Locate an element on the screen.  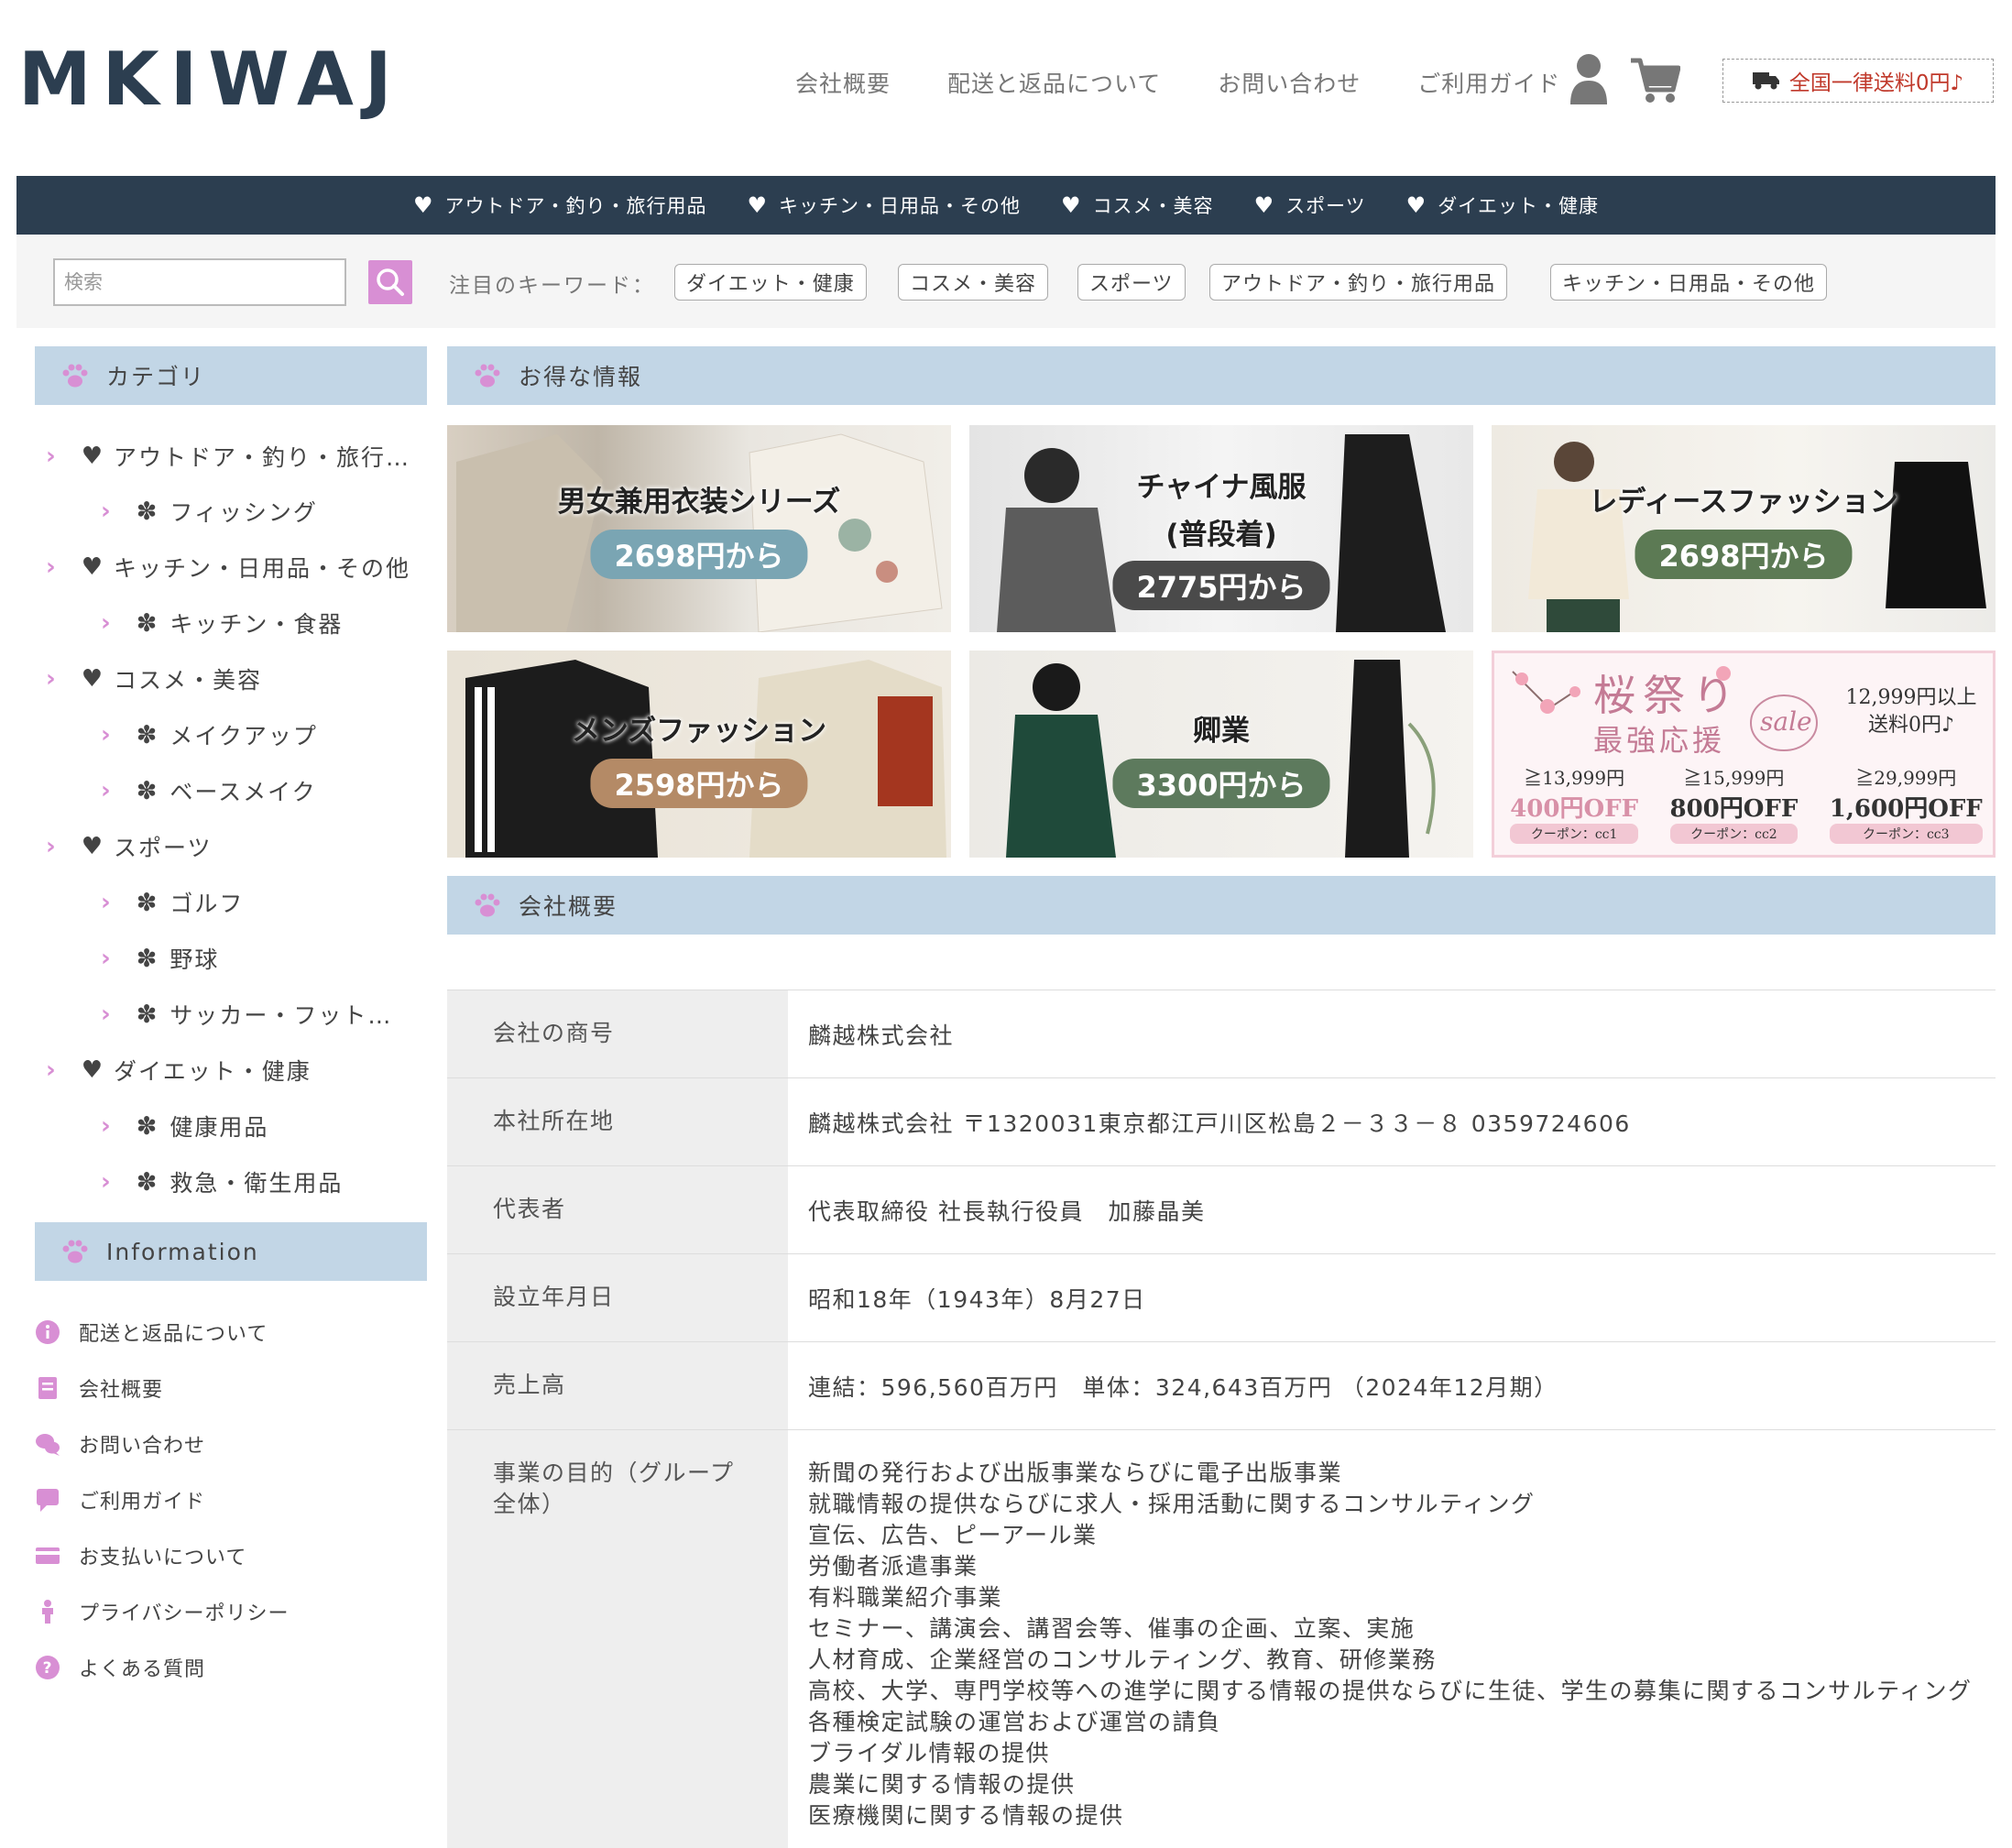
catbar-label: キッチン・日用品・その他 is located at coordinates (900, 206).